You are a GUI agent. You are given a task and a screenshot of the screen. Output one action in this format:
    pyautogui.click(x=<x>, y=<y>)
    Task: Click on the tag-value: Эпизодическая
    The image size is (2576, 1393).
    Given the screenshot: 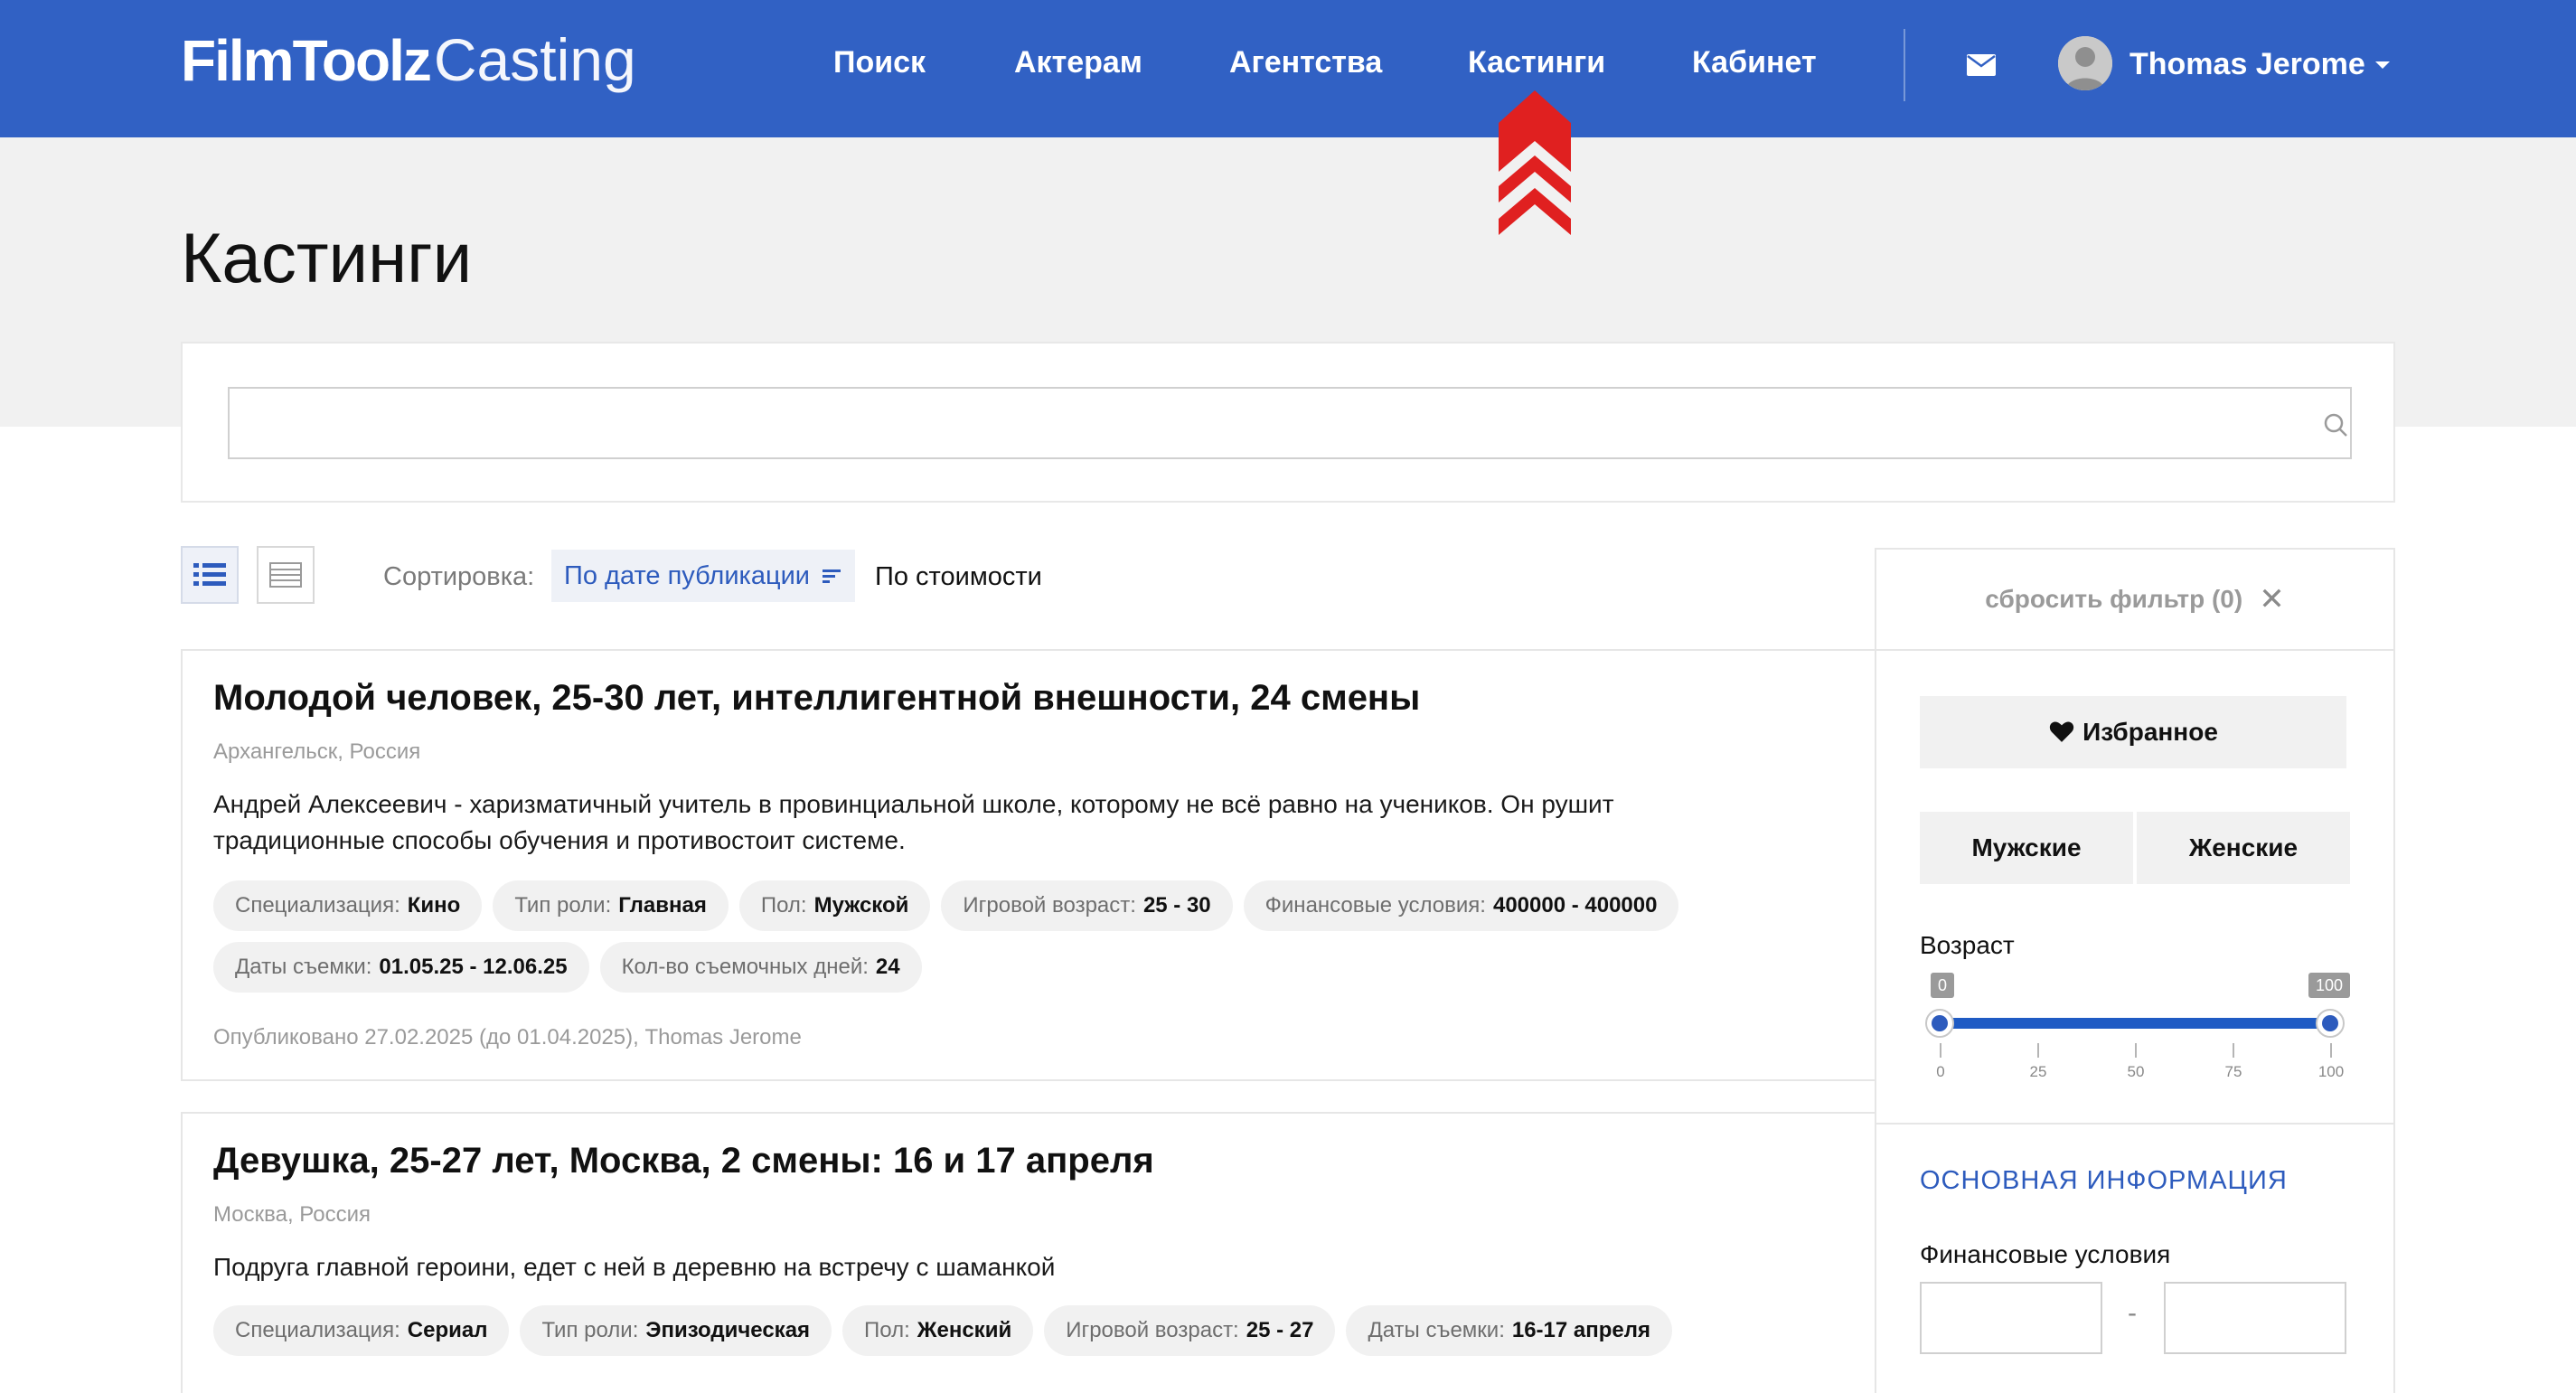 What is the action you would take?
    pyautogui.click(x=728, y=1330)
    